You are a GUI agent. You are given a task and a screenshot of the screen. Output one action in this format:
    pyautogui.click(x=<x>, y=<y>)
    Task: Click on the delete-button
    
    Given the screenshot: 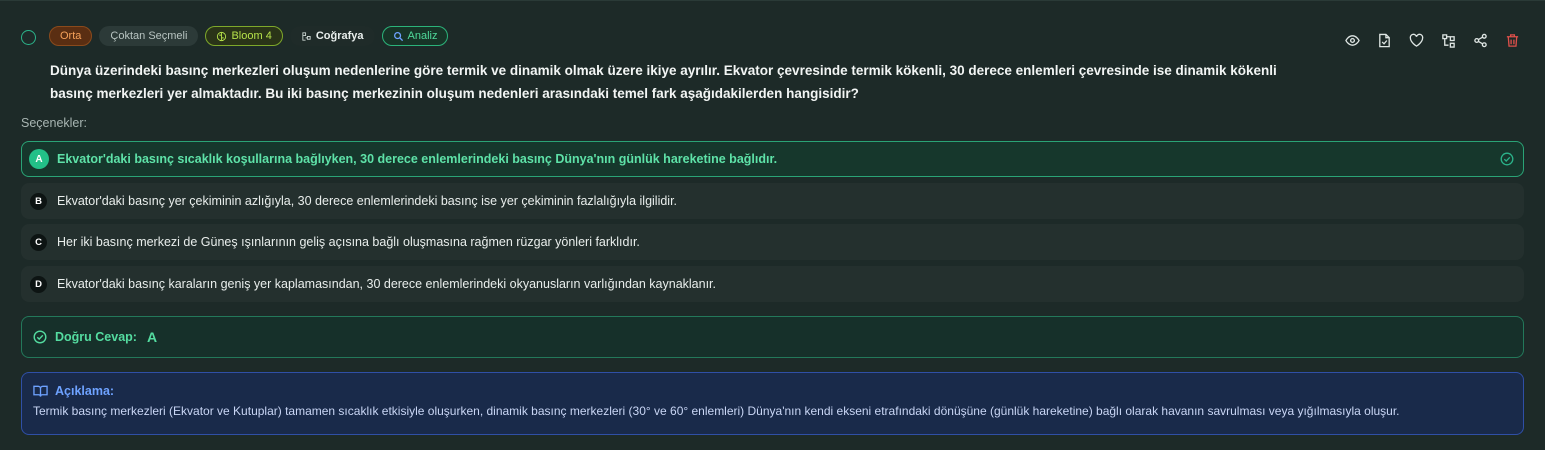 What is the action you would take?
    pyautogui.click(x=1512, y=40)
    